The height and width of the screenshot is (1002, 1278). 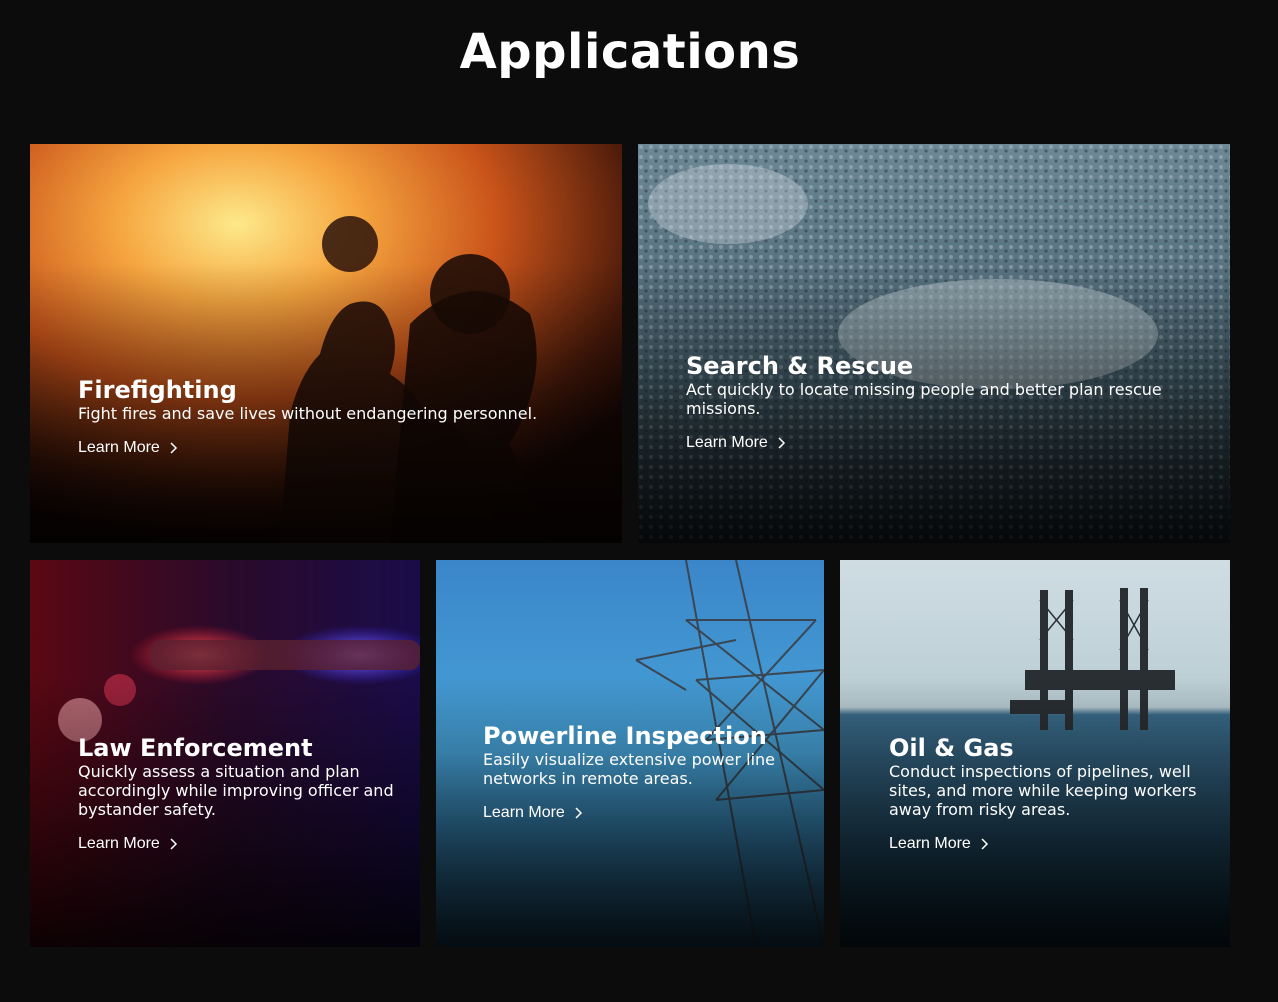 I want to click on card-title: Firefighting, so click(x=157, y=390).